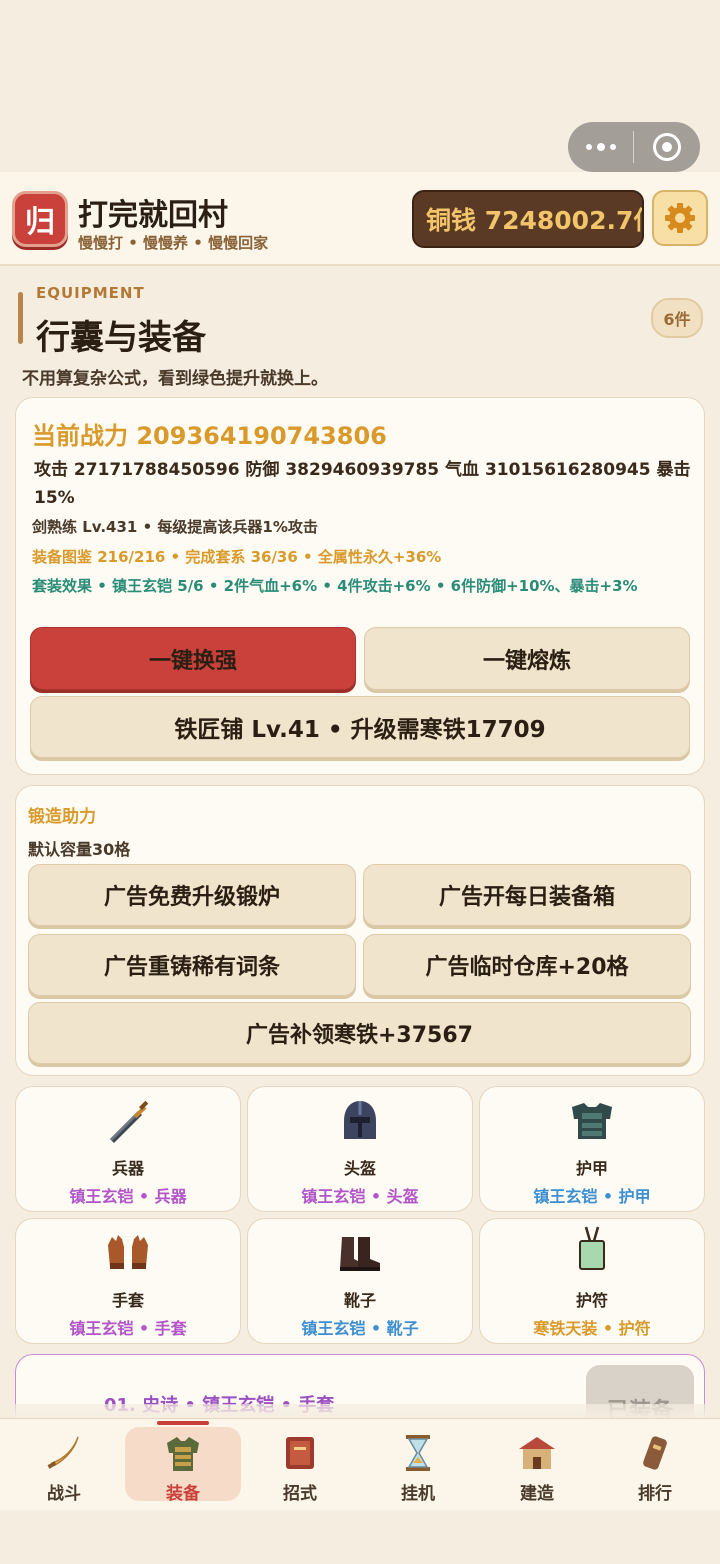 This screenshot has height=1564, width=720. What do you see at coordinates (592, 1328) in the screenshot?
I see `slot-set: 寒铁天装 • 护符` at bounding box center [592, 1328].